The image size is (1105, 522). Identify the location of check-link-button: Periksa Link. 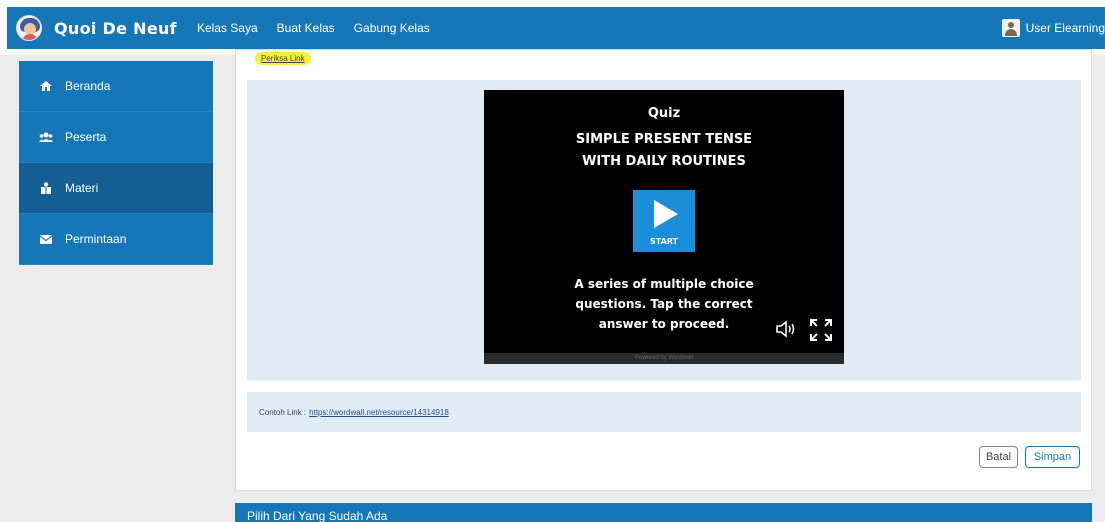
(283, 58).